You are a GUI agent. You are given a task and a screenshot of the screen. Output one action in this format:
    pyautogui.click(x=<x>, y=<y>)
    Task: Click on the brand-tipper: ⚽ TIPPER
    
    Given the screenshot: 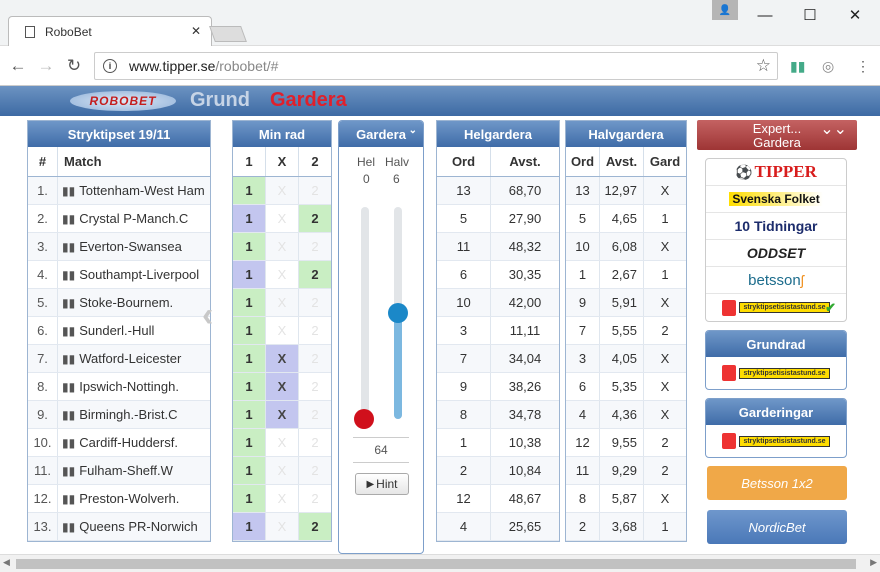 What is the action you would take?
    pyautogui.click(x=776, y=172)
    